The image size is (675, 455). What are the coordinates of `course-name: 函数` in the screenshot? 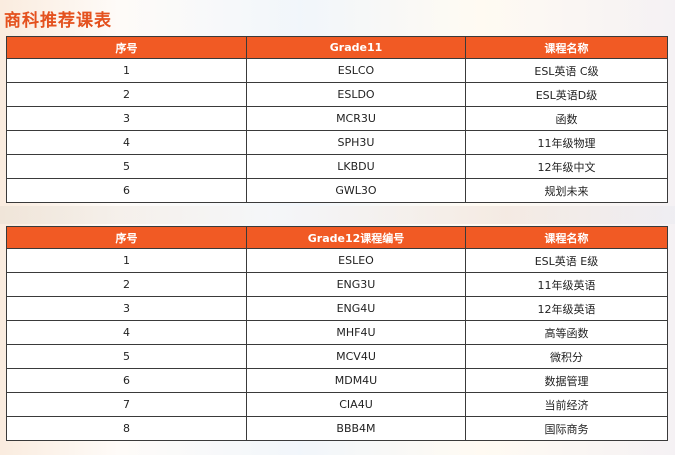 It's located at (566, 118).